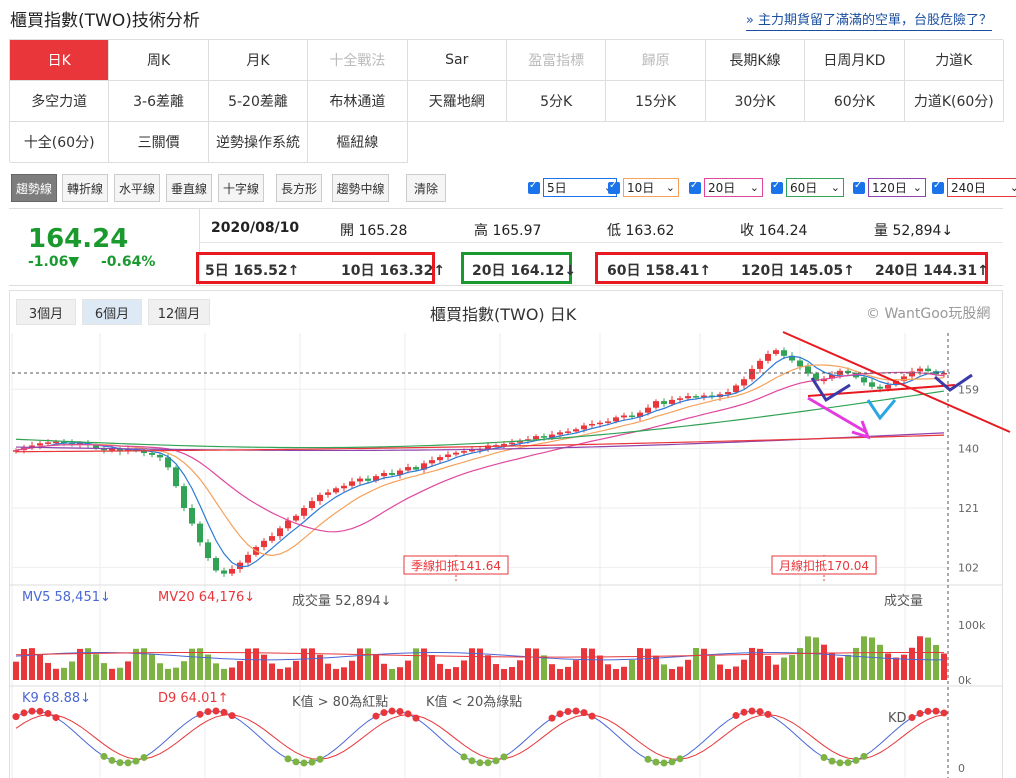  Describe the element at coordinates (456, 565) in the screenshot. I see `quarter-deduct-marker: 季線扣抵141.64` at that location.